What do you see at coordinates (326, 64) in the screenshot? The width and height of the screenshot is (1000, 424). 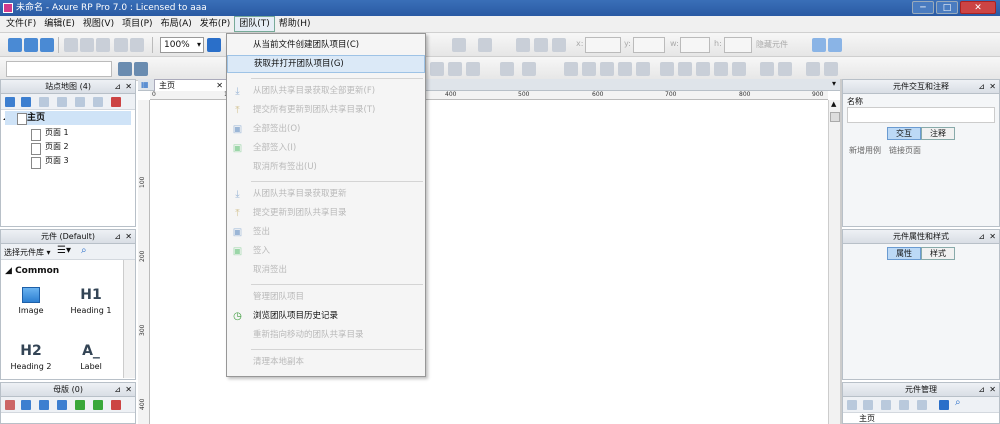 I see `menu-item-get-team-project: 获取并打开团队项目(G)` at bounding box center [326, 64].